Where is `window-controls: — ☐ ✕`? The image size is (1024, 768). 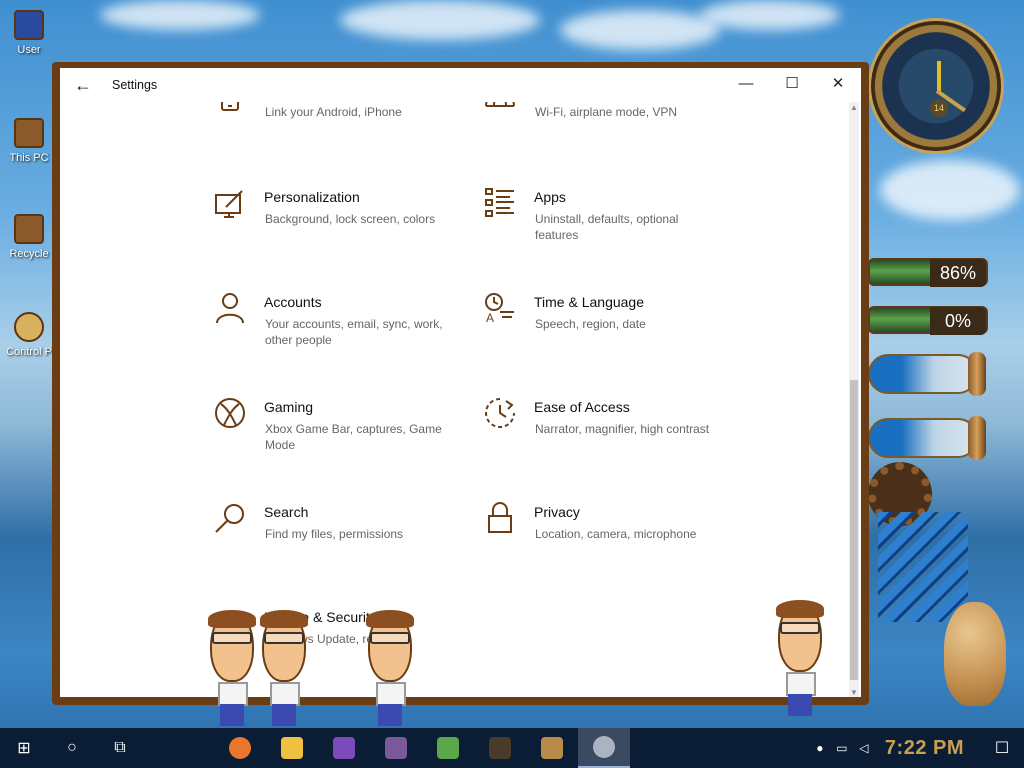 window-controls: — ☐ ✕ is located at coordinates (792, 83).